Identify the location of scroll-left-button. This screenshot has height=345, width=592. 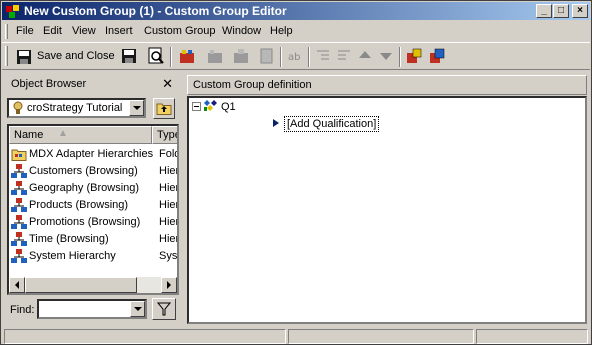
(17, 285).